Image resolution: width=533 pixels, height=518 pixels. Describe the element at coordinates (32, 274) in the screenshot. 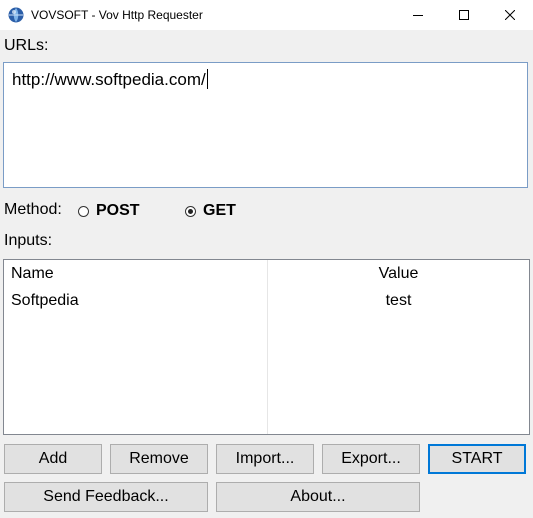

I see `column-header-name: Name` at that location.